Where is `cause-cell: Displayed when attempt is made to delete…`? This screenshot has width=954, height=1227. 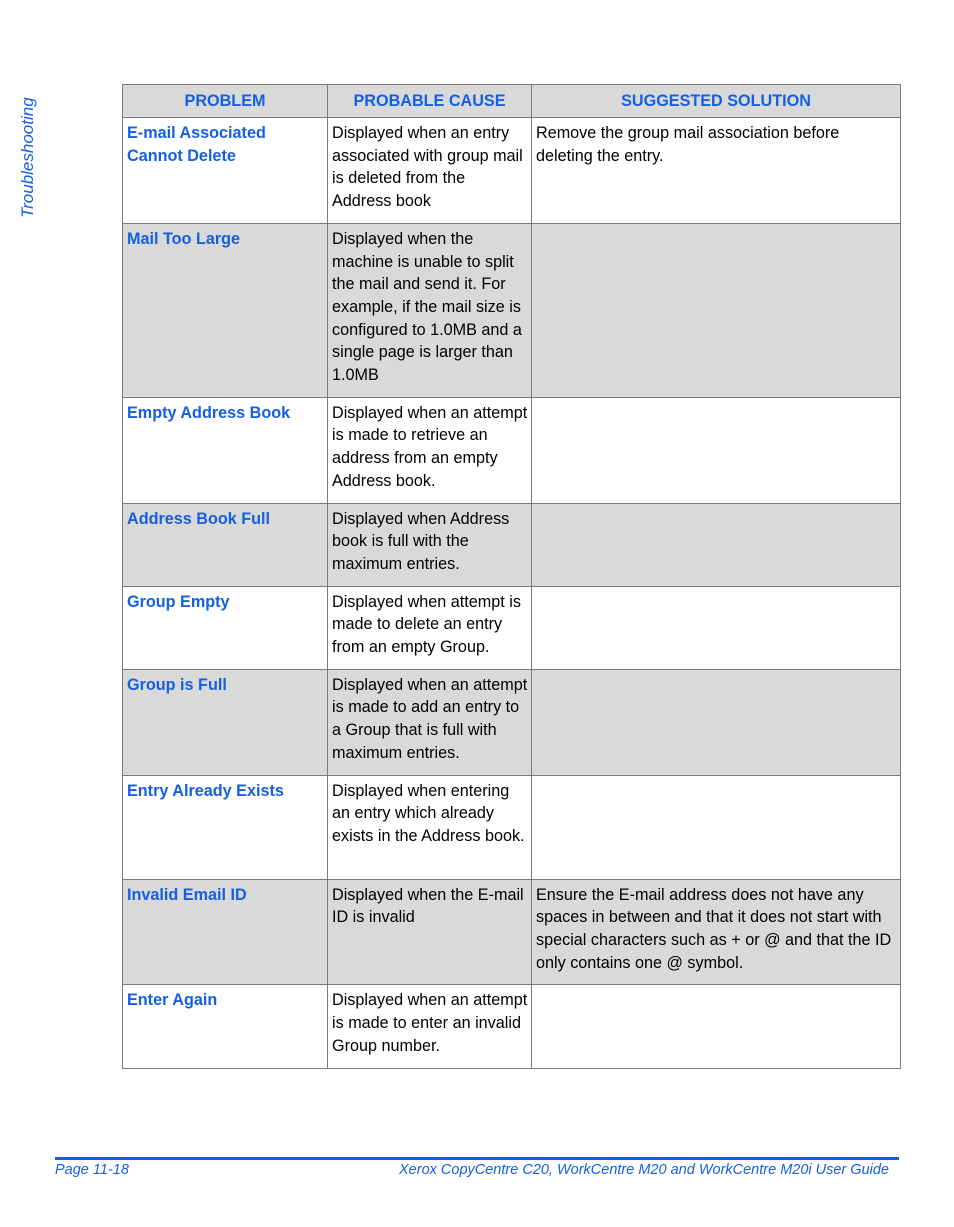
cause-cell: Displayed when attempt is made to delete… is located at coordinates (429, 627).